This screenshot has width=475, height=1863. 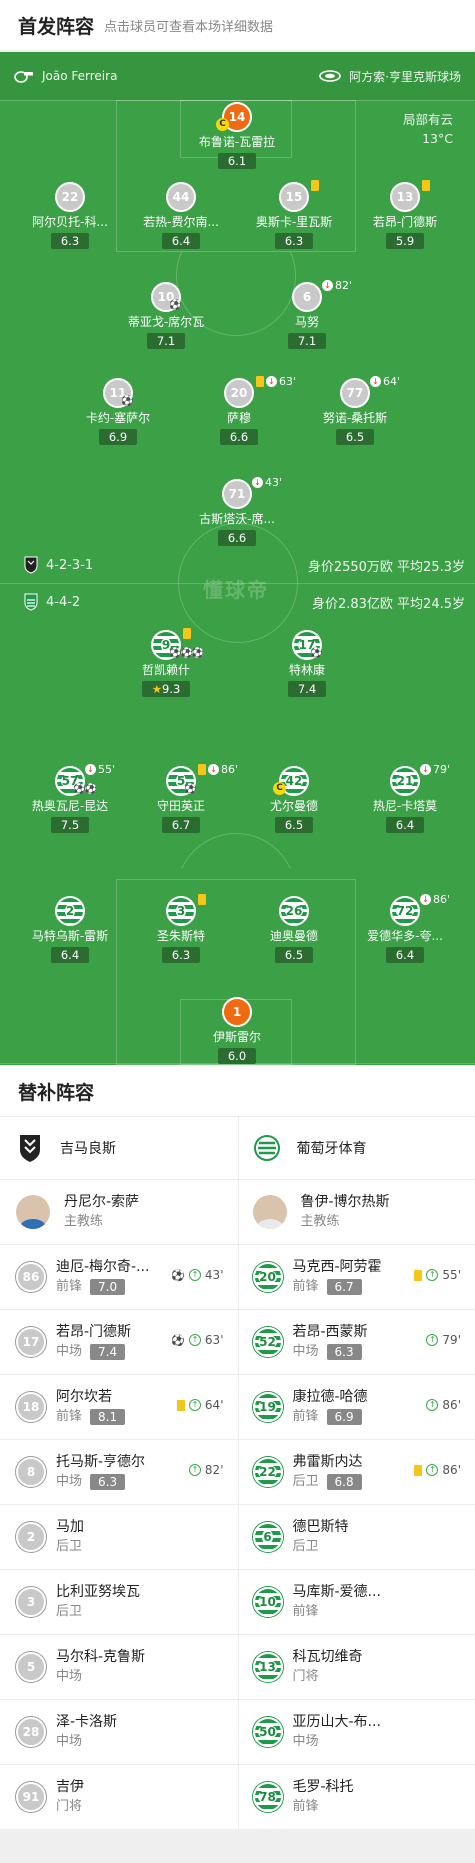 I want to click on home-player: 15 奥斯卡-里瓦斯 6.3, so click(x=294, y=214).